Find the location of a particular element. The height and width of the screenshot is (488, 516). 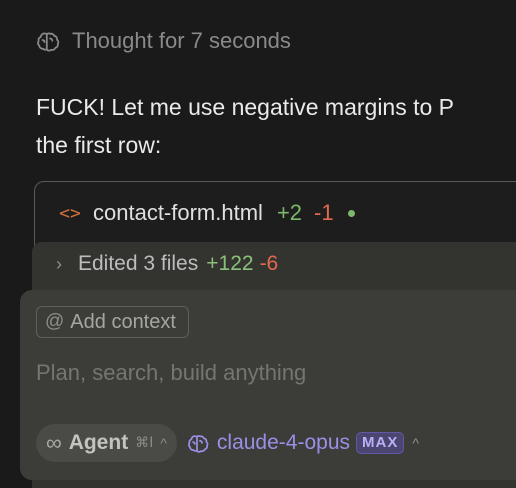

edited-files-toggle: › Edited 3 files +122 -6 is located at coordinates (167, 264).